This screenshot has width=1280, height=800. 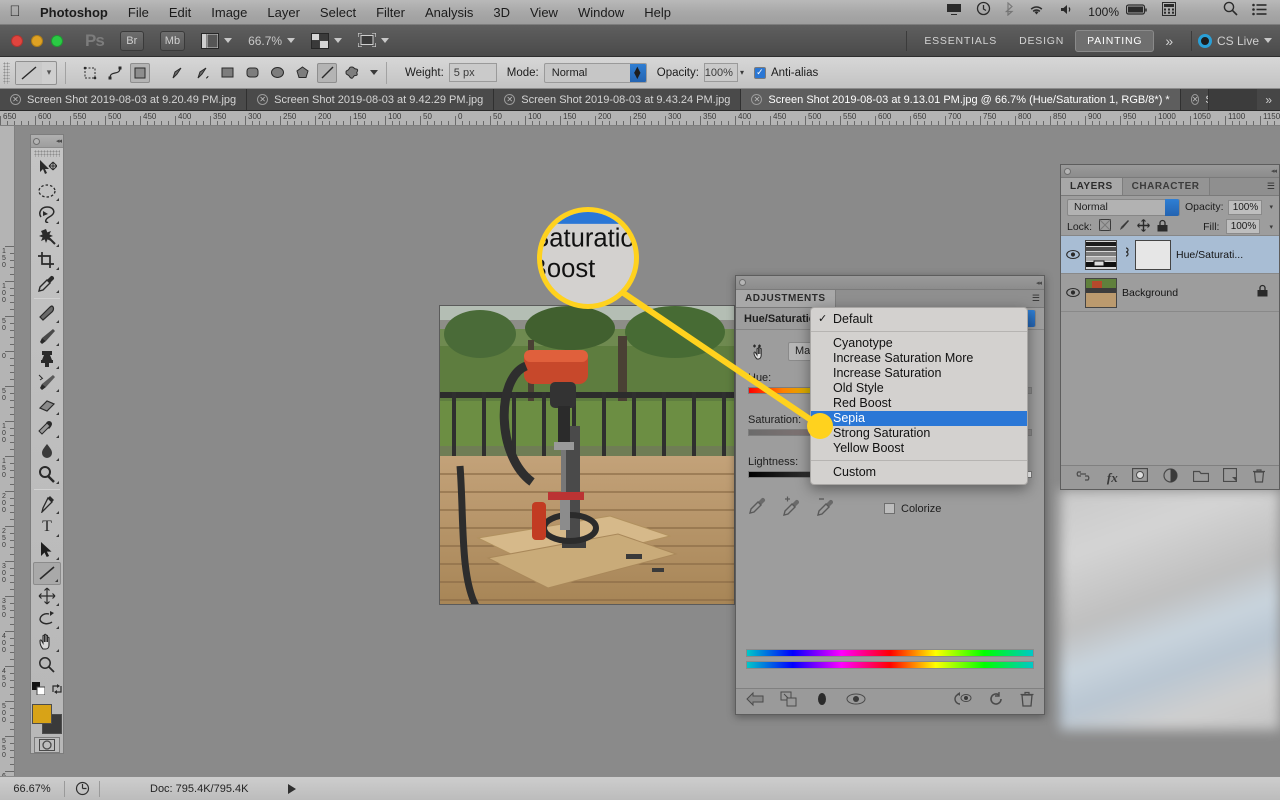 I want to click on eraser-tool, so click(x=47, y=405).